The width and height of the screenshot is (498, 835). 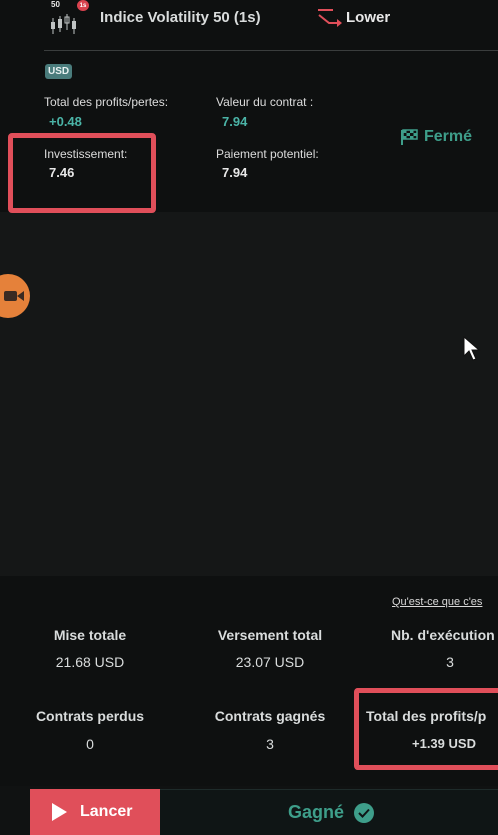 I want to click on total-pnl-label: Total des profits/pertes:, so click(x=106, y=102).